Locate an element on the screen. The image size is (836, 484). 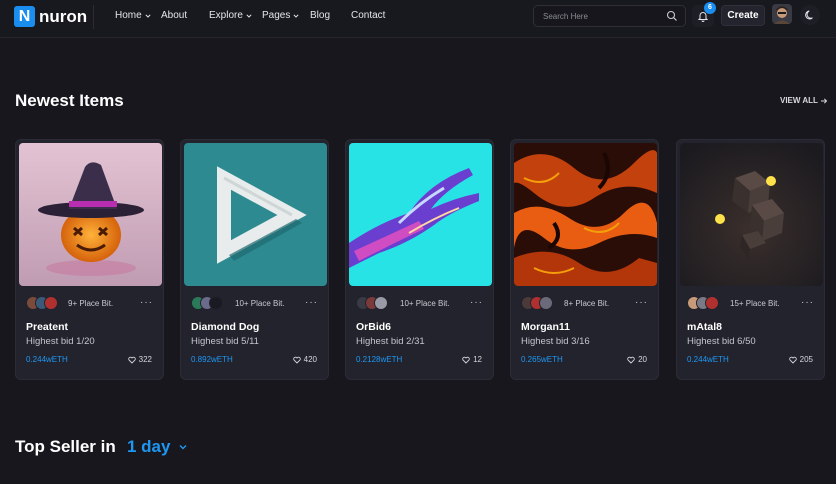
search-input: Search Here is located at coordinates (565, 16).